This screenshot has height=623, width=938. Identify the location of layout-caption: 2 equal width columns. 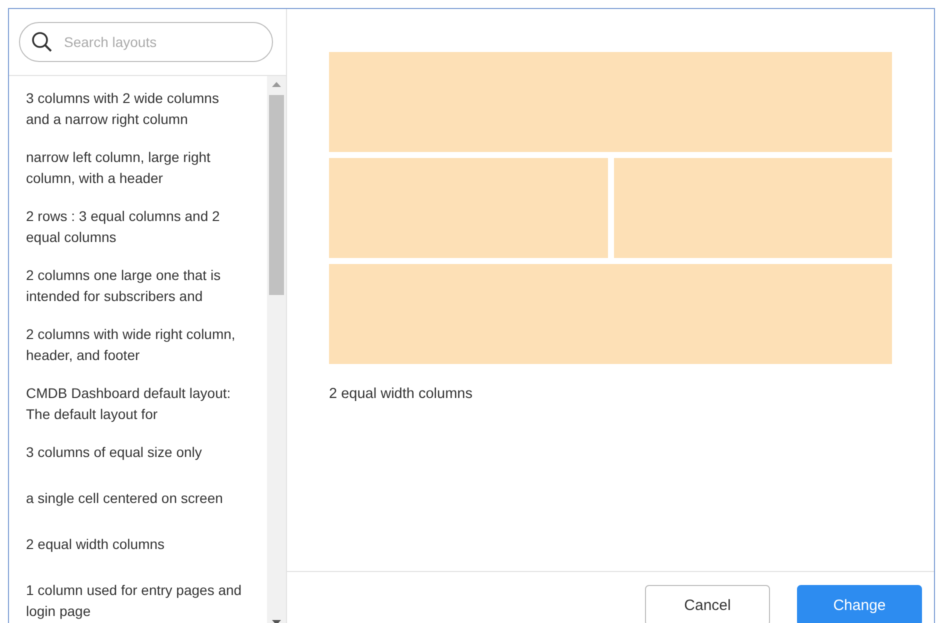
(400, 394).